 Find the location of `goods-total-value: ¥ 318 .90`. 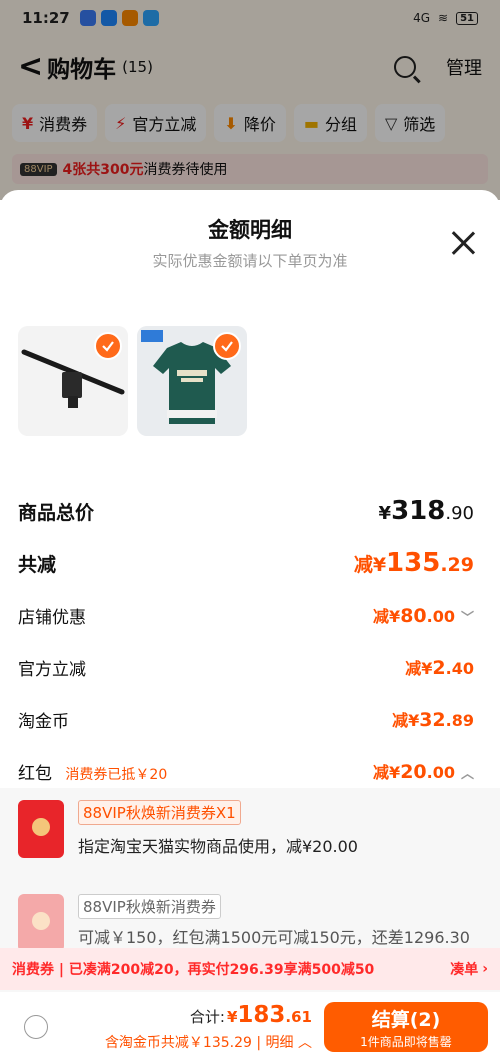

goods-total-value: ¥ 318 .90 is located at coordinates (426, 511).